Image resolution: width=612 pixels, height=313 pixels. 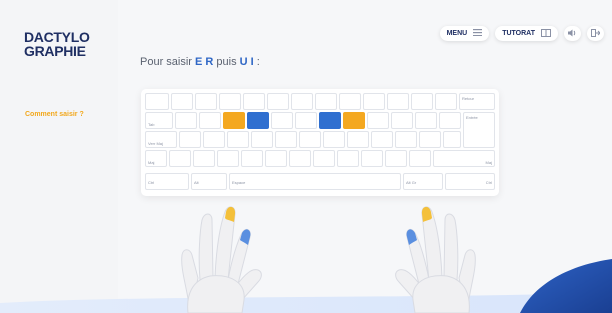 What do you see at coordinates (226, 62) in the screenshot?
I see `instruction-middle: puis` at bounding box center [226, 62].